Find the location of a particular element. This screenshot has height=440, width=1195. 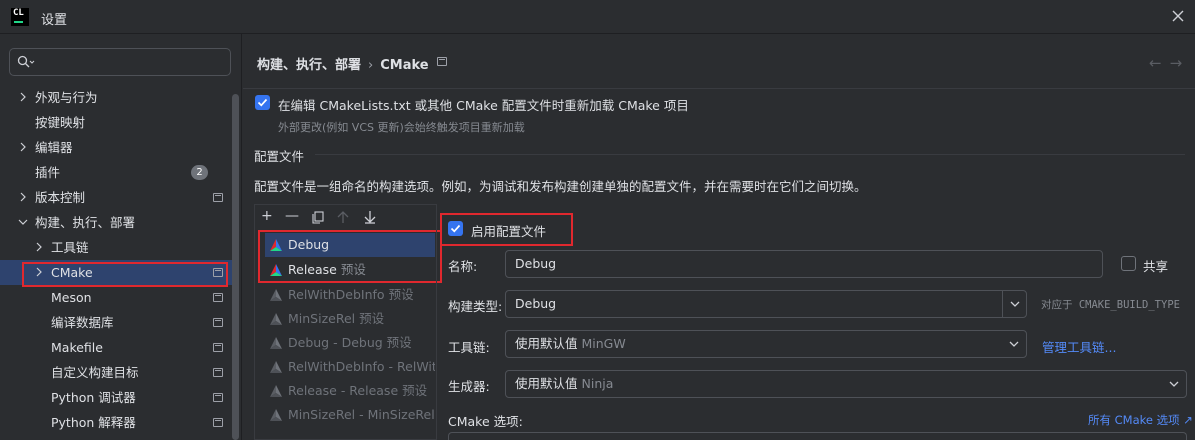

profile-item-minsizerel-minsizerel: MinSizeRel - MinSizeRel 预 is located at coordinates (350, 415).